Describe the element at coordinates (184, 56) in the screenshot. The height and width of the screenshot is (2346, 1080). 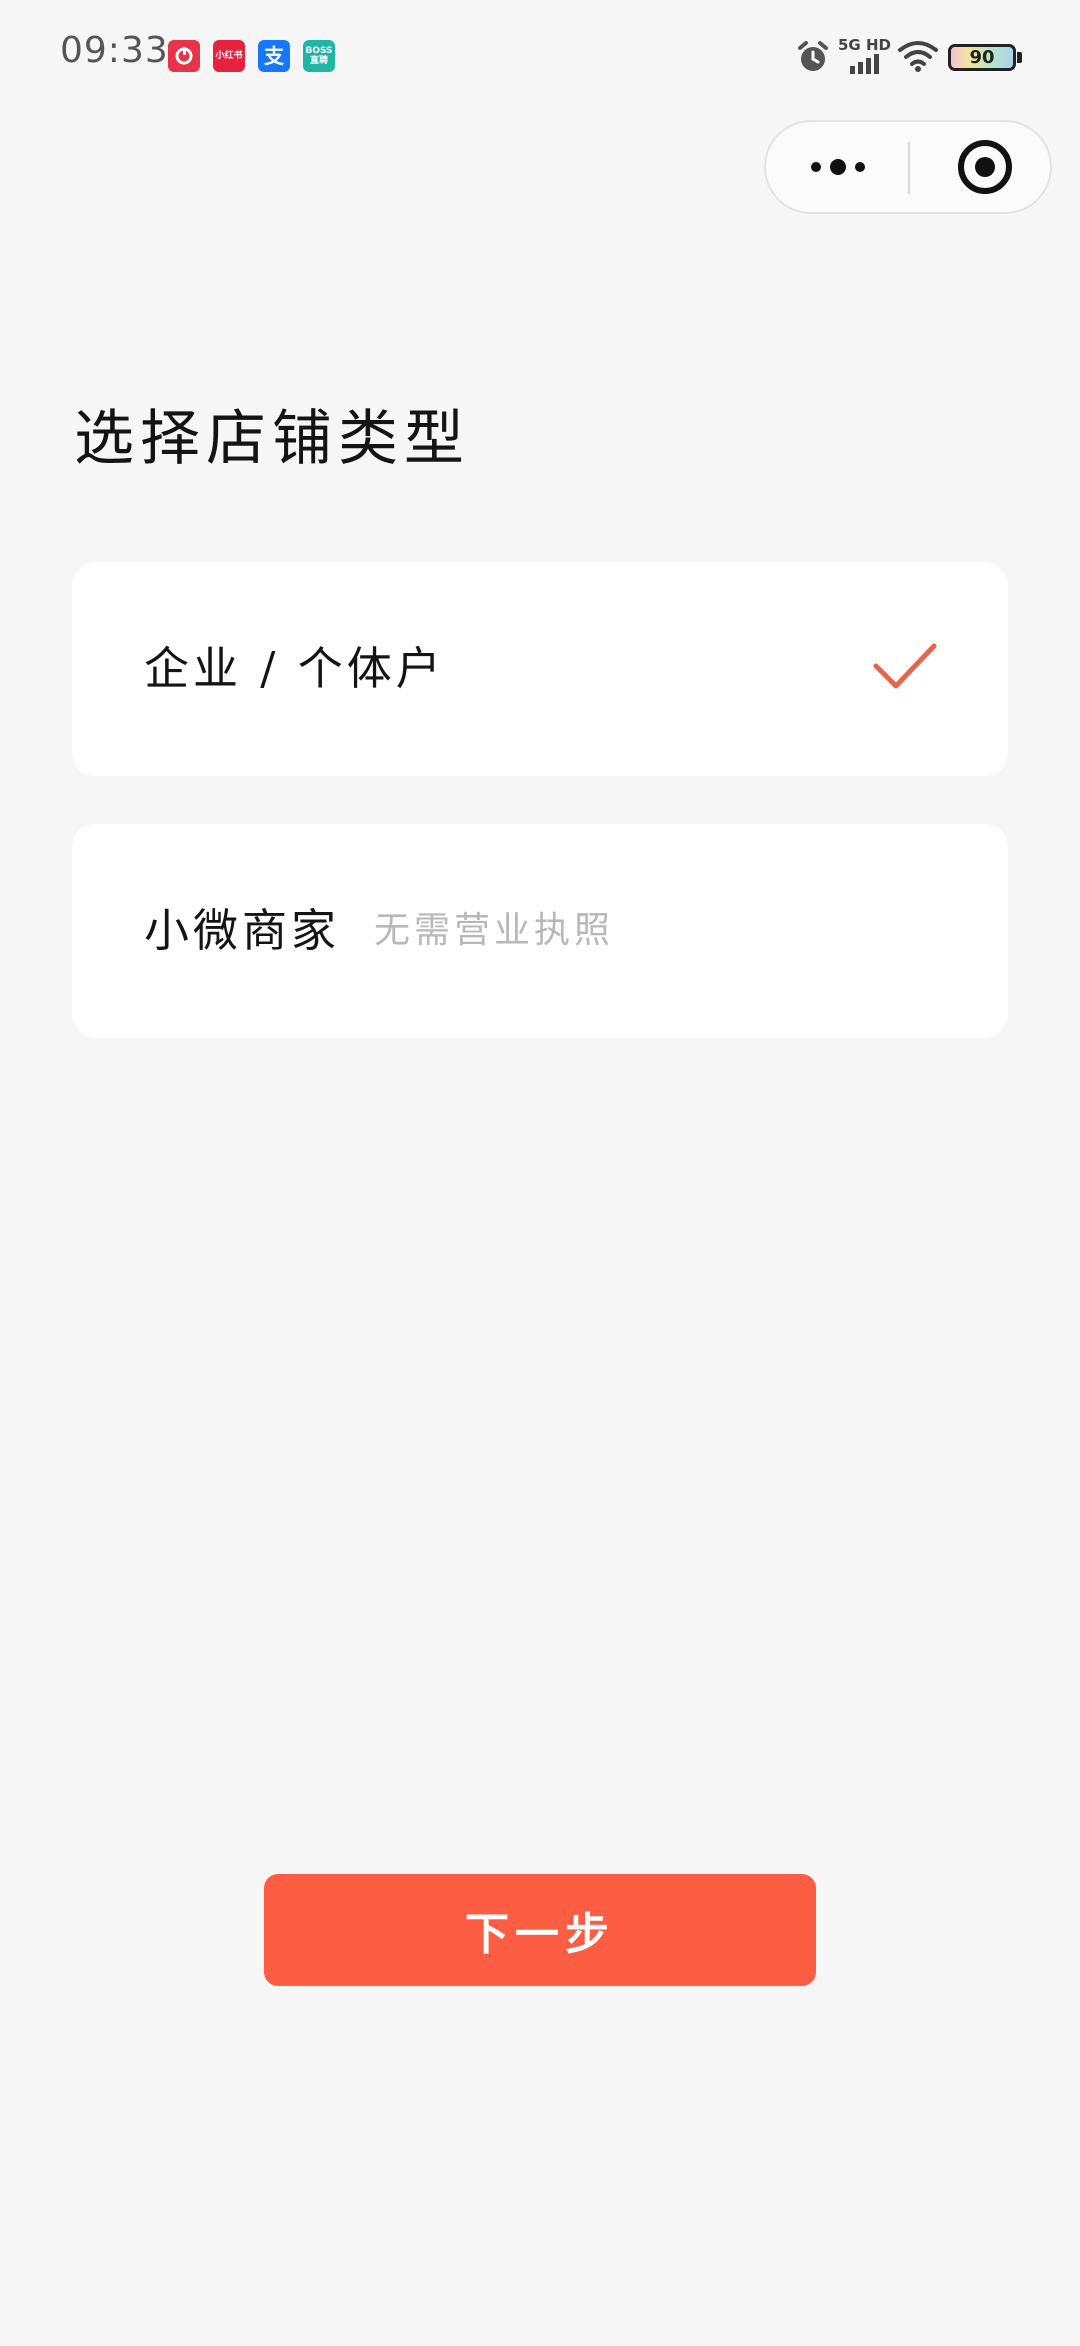
I see `app-red-ring-icon` at that location.